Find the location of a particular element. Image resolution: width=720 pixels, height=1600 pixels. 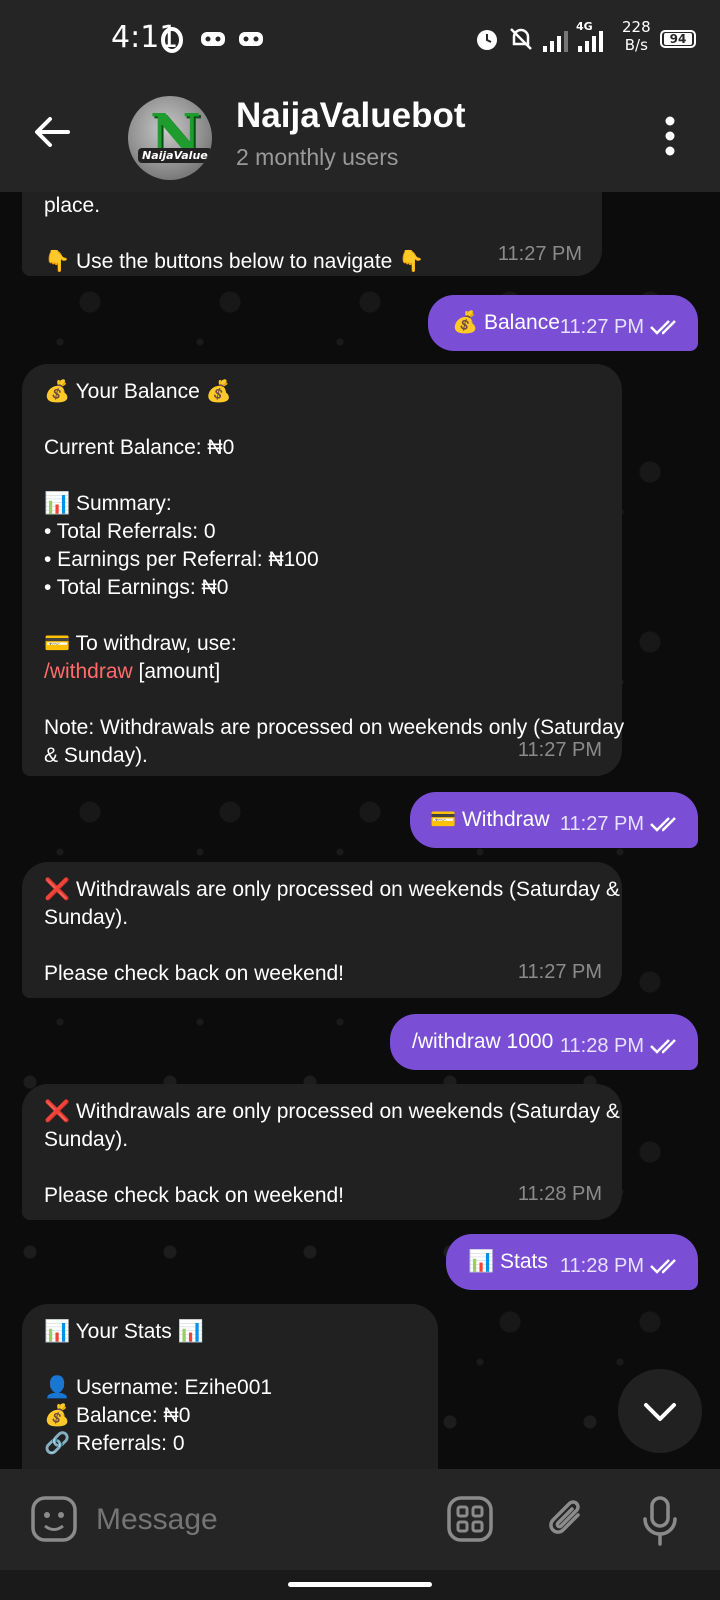

system-nav-bar is located at coordinates (360, 1585).